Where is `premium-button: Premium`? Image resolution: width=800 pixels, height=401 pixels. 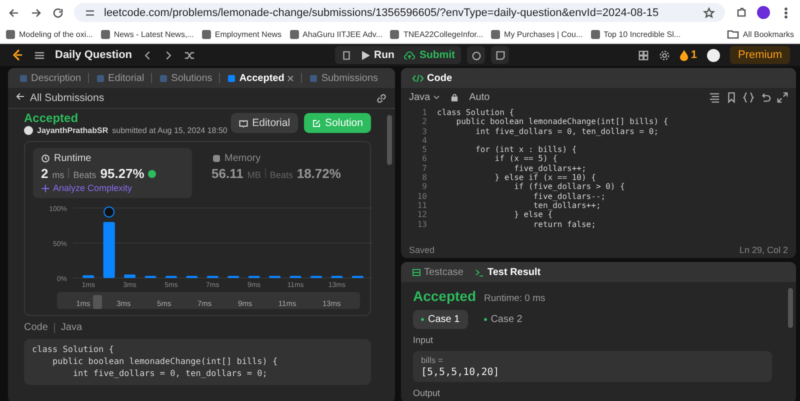 premium-button: Premium is located at coordinates (760, 55).